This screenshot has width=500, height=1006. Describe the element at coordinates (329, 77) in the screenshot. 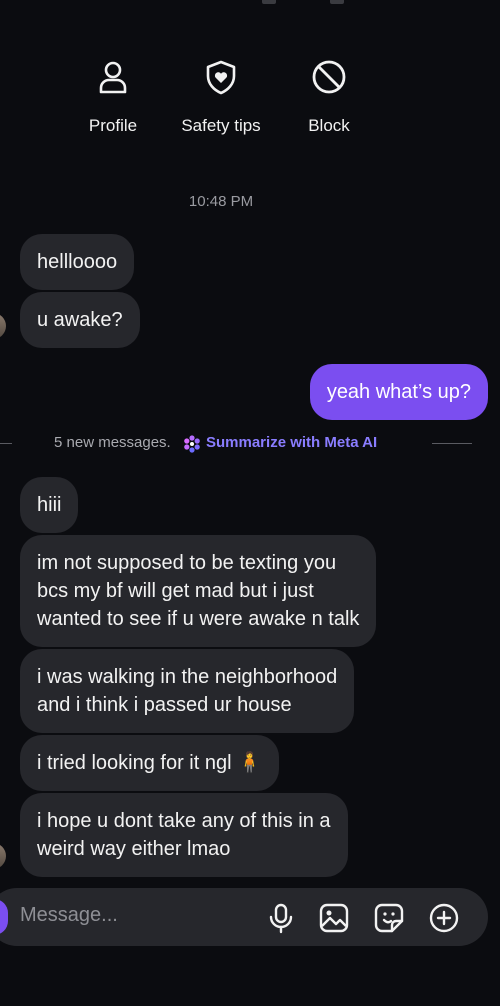

I see `block-icon` at that location.